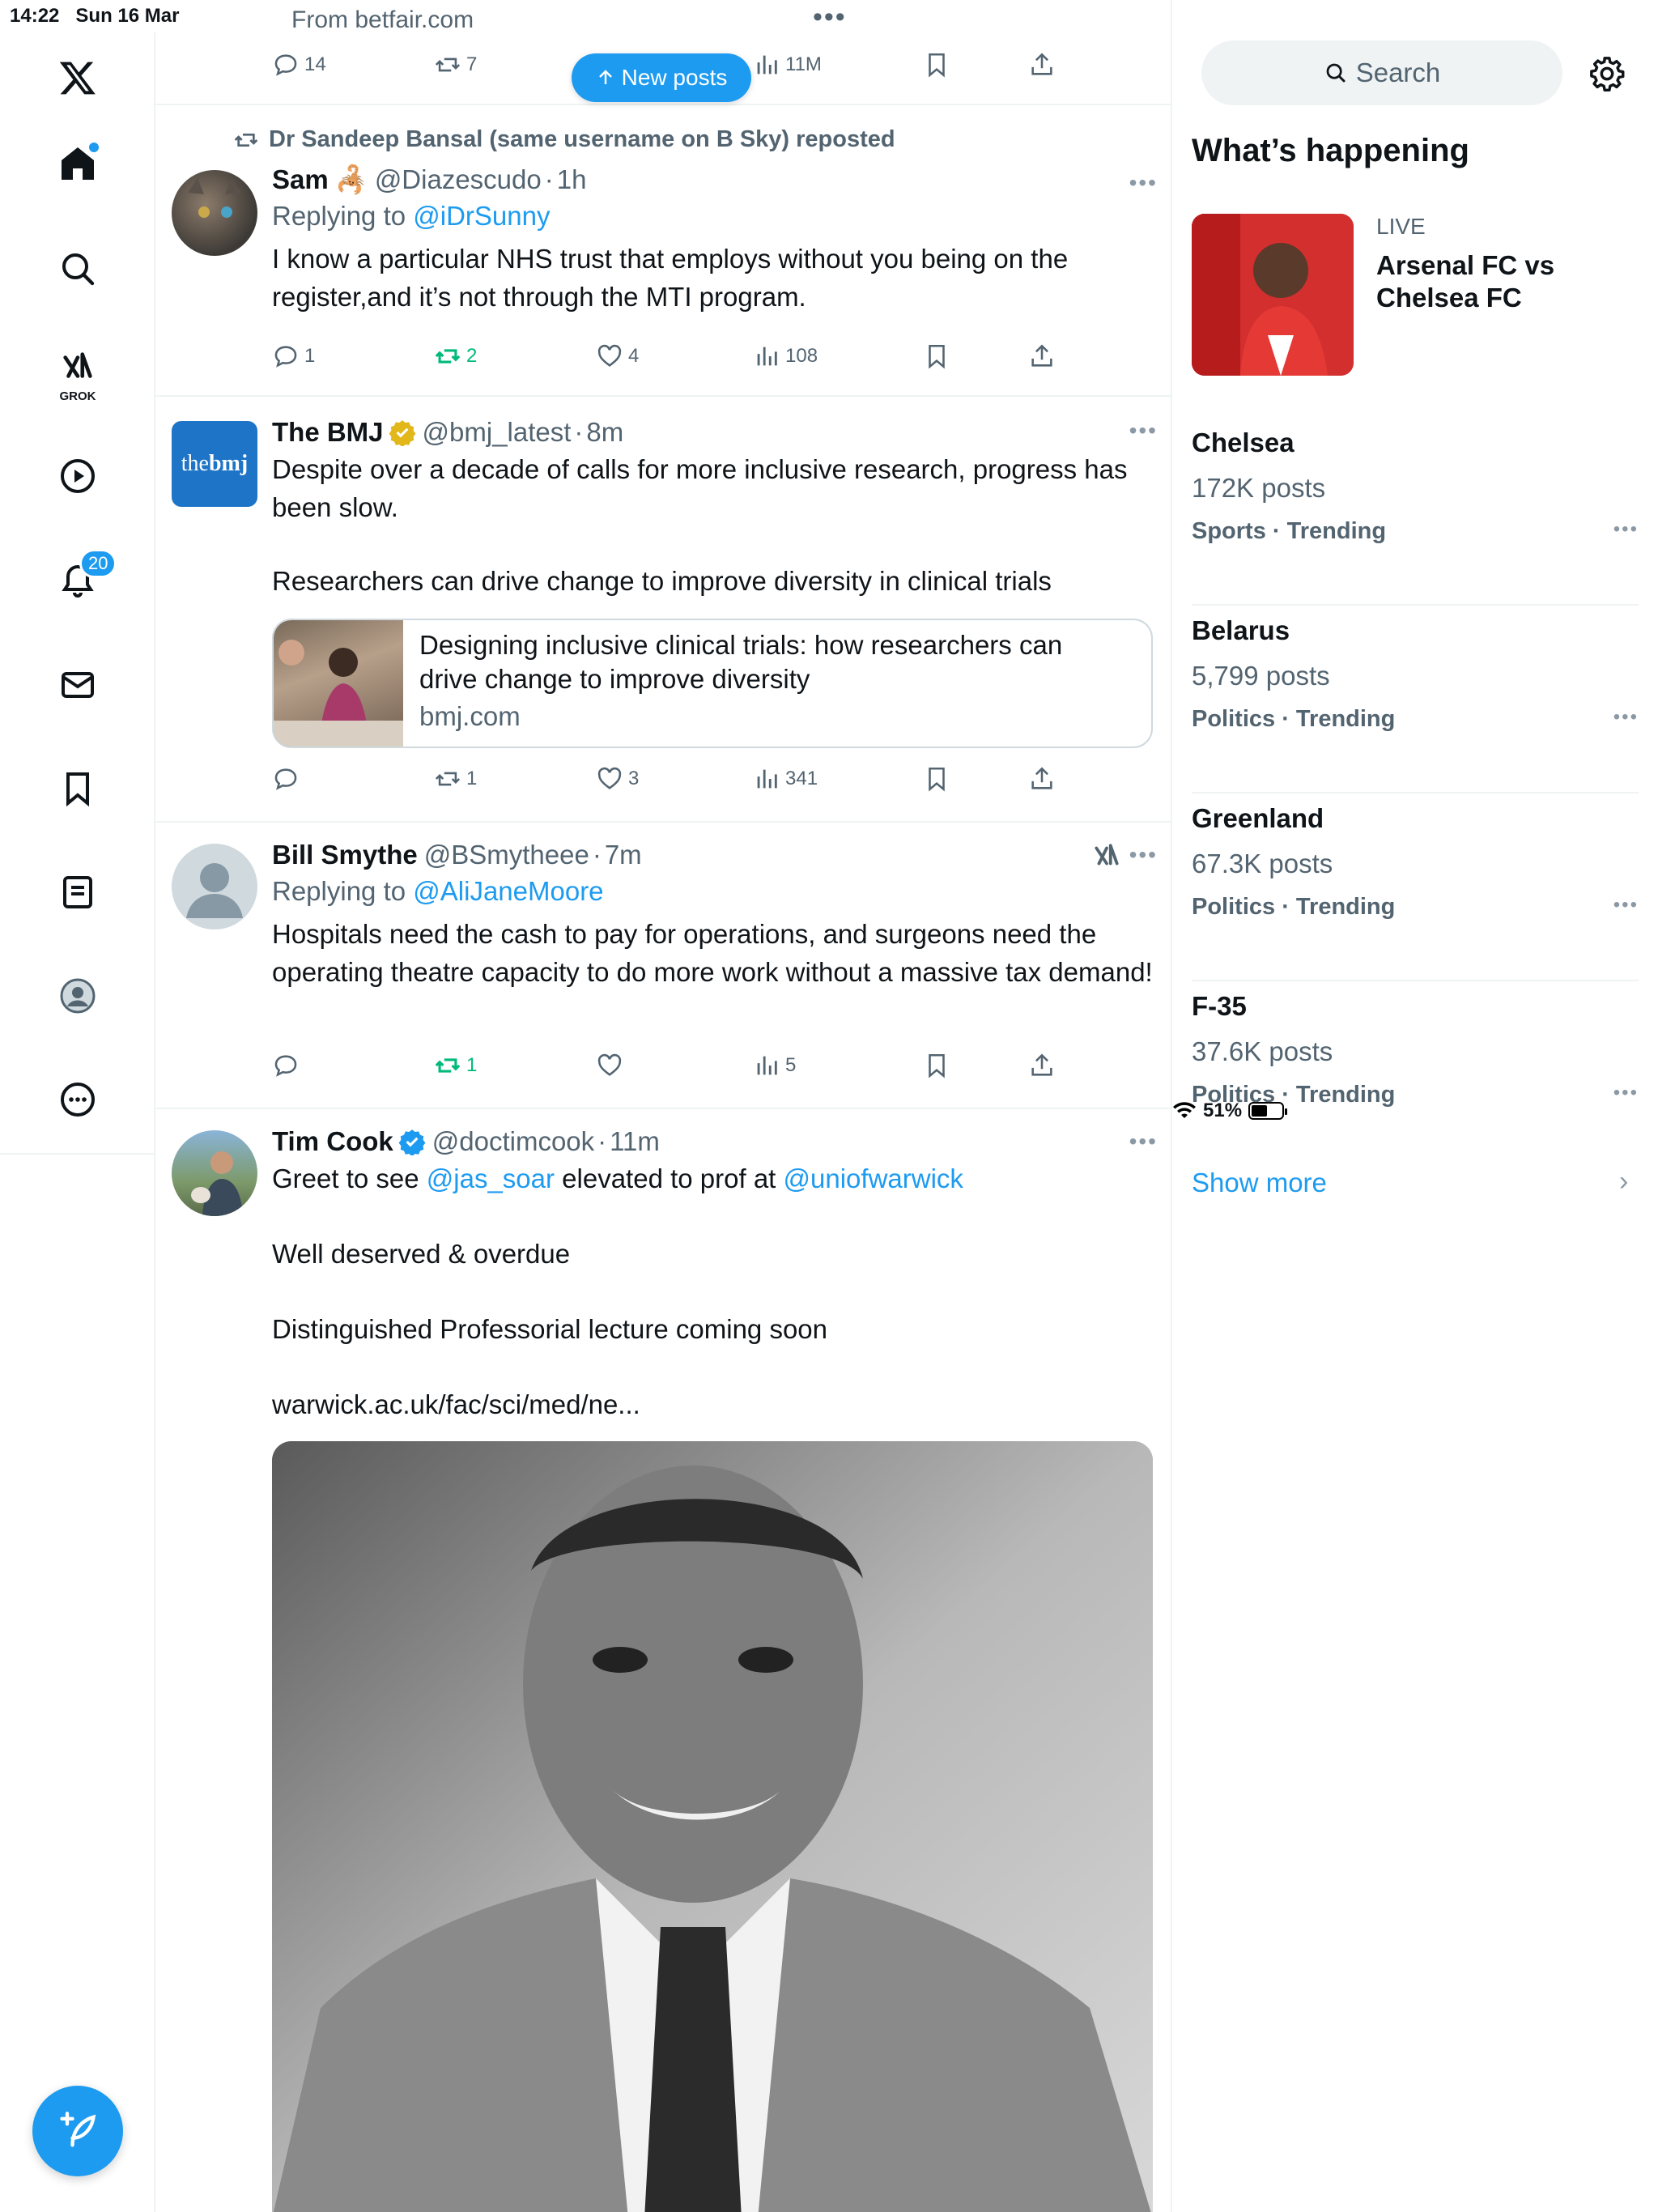 This screenshot has height=2212, width=1658. What do you see at coordinates (774, 1065) in the screenshot?
I see `views-button: 5` at bounding box center [774, 1065].